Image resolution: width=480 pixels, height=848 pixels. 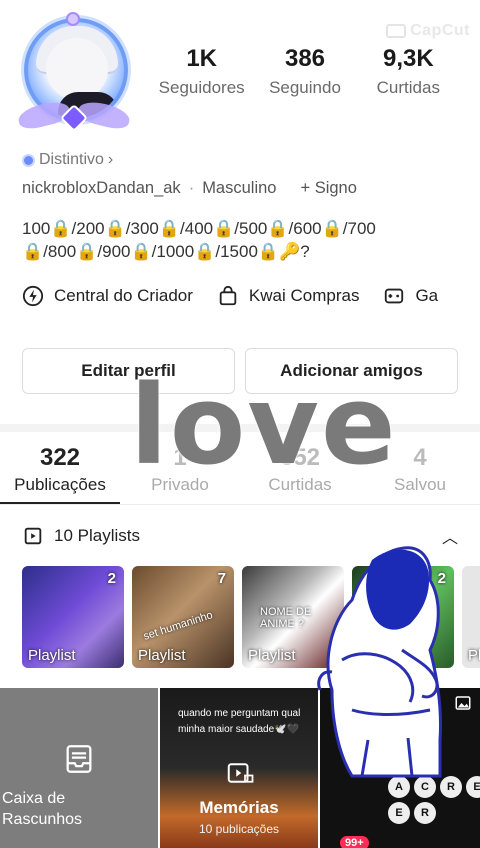 I want to click on profile-info: nickrobloxDandan_ak · Masculino + Signo, so click(x=189, y=188).